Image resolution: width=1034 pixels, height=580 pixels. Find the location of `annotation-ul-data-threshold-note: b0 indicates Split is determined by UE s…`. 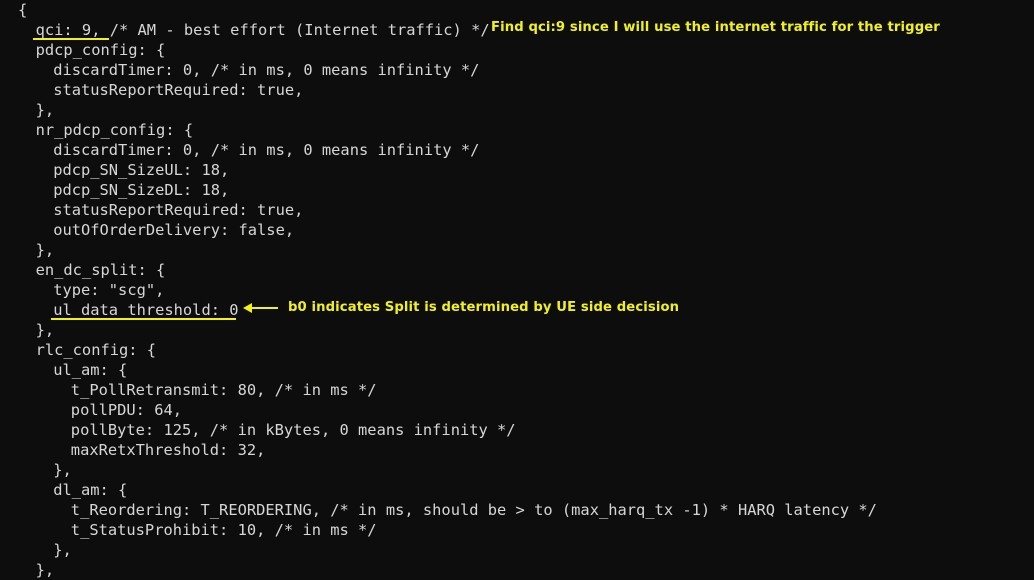

annotation-ul-data-threshold-note: b0 indicates Split is determined by UE s… is located at coordinates (484, 307).